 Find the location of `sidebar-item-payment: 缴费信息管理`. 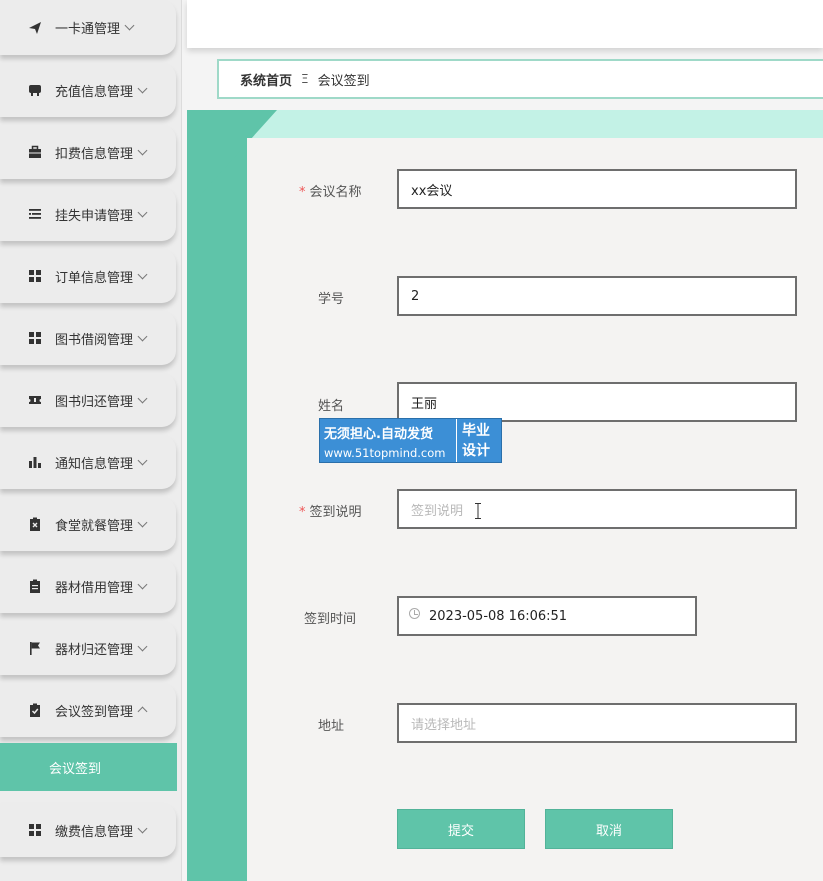

sidebar-item-payment: 缴费信息管理 is located at coordinates (88, 830).